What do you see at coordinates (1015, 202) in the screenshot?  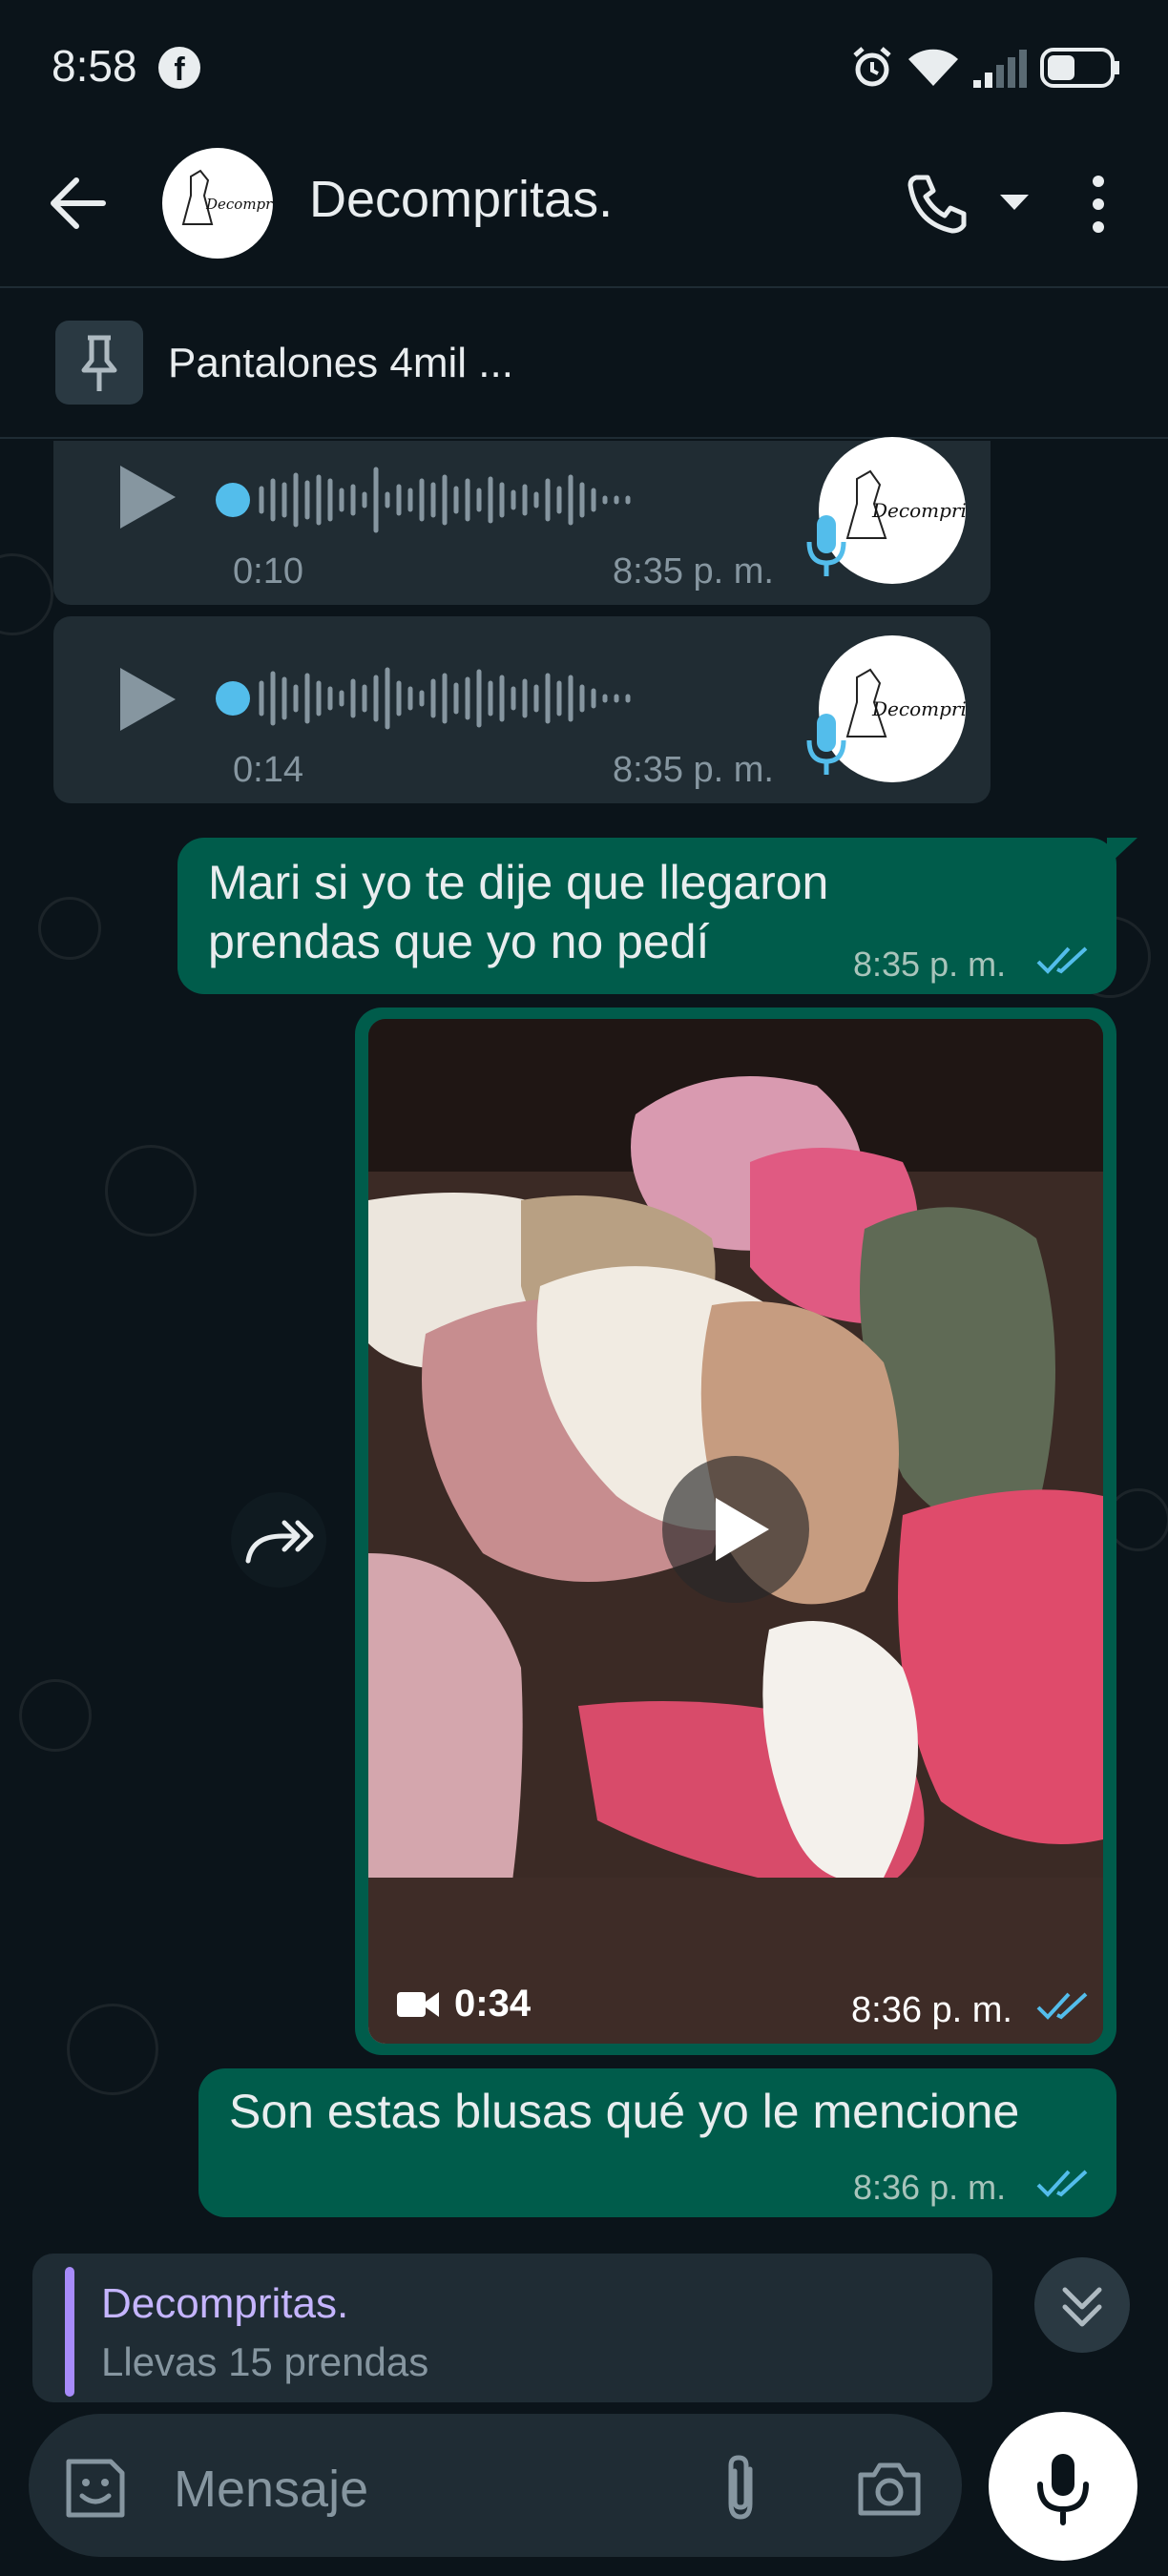 I see `chevron-down-icon` at bounding box center [1015, 202].